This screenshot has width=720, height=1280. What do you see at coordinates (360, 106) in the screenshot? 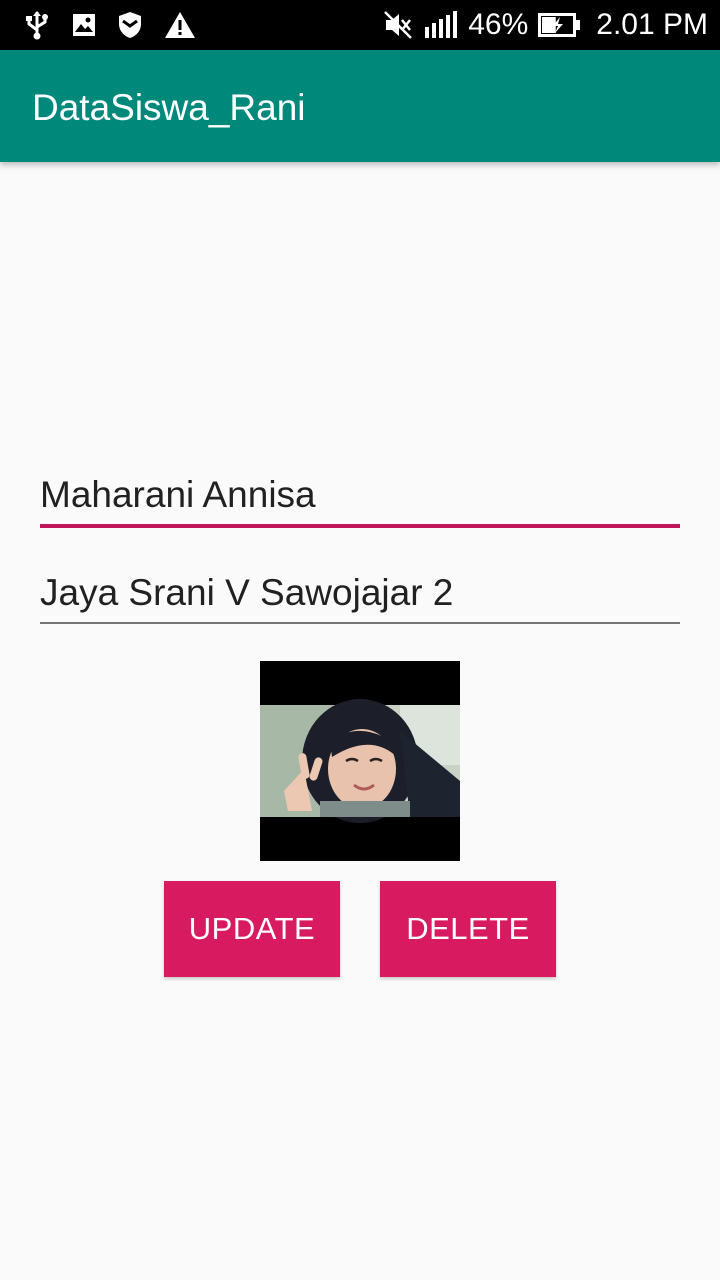
I see `app-bar: DataSiswa_Rani` at bounding box center [360, 106].